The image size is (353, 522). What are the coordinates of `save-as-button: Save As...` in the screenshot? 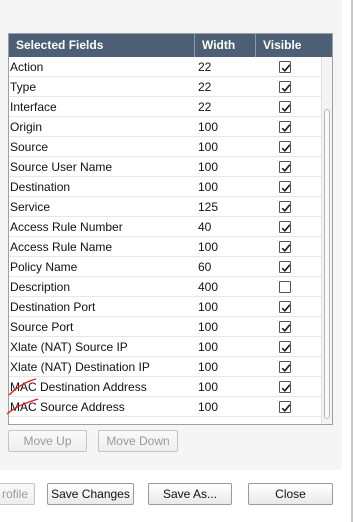 It's located at (190, 494).